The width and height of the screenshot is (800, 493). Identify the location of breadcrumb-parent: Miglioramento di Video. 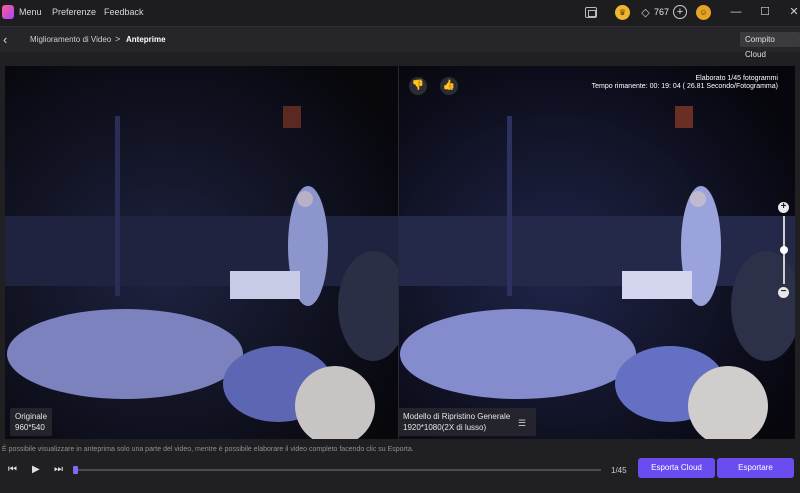
(70, 39).